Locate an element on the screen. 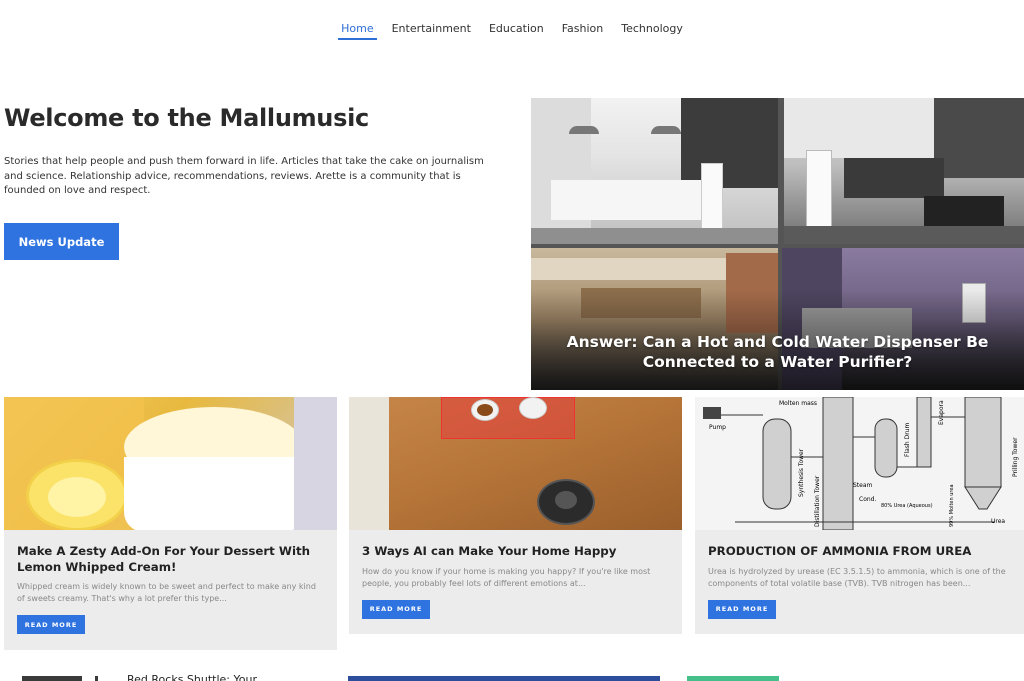 The height and width of the screenshot is (681, 1024). page-title: Welcome to the Mallumusic is located at coordinates (186, 118).